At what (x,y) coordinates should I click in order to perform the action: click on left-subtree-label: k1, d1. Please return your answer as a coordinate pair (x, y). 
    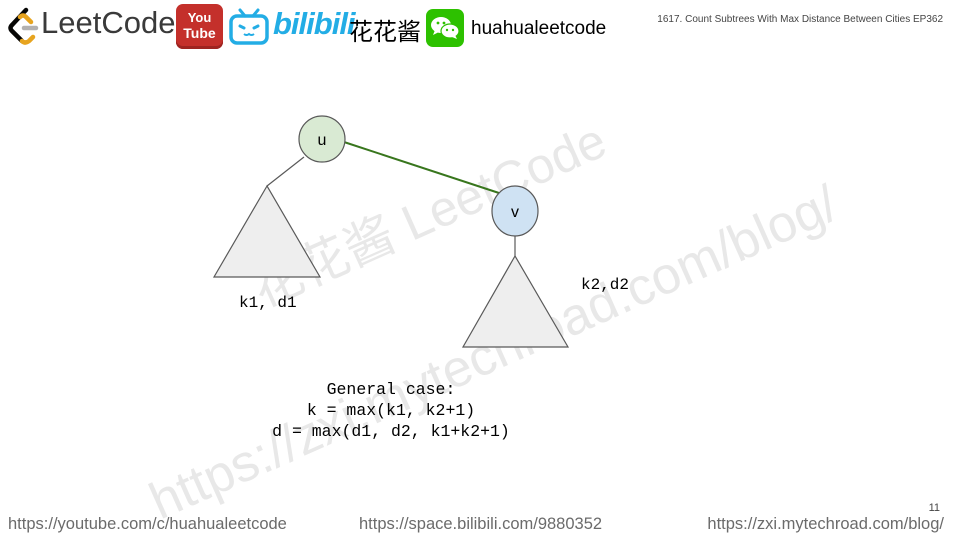
    Looking at the image, I should click on (268, 303).